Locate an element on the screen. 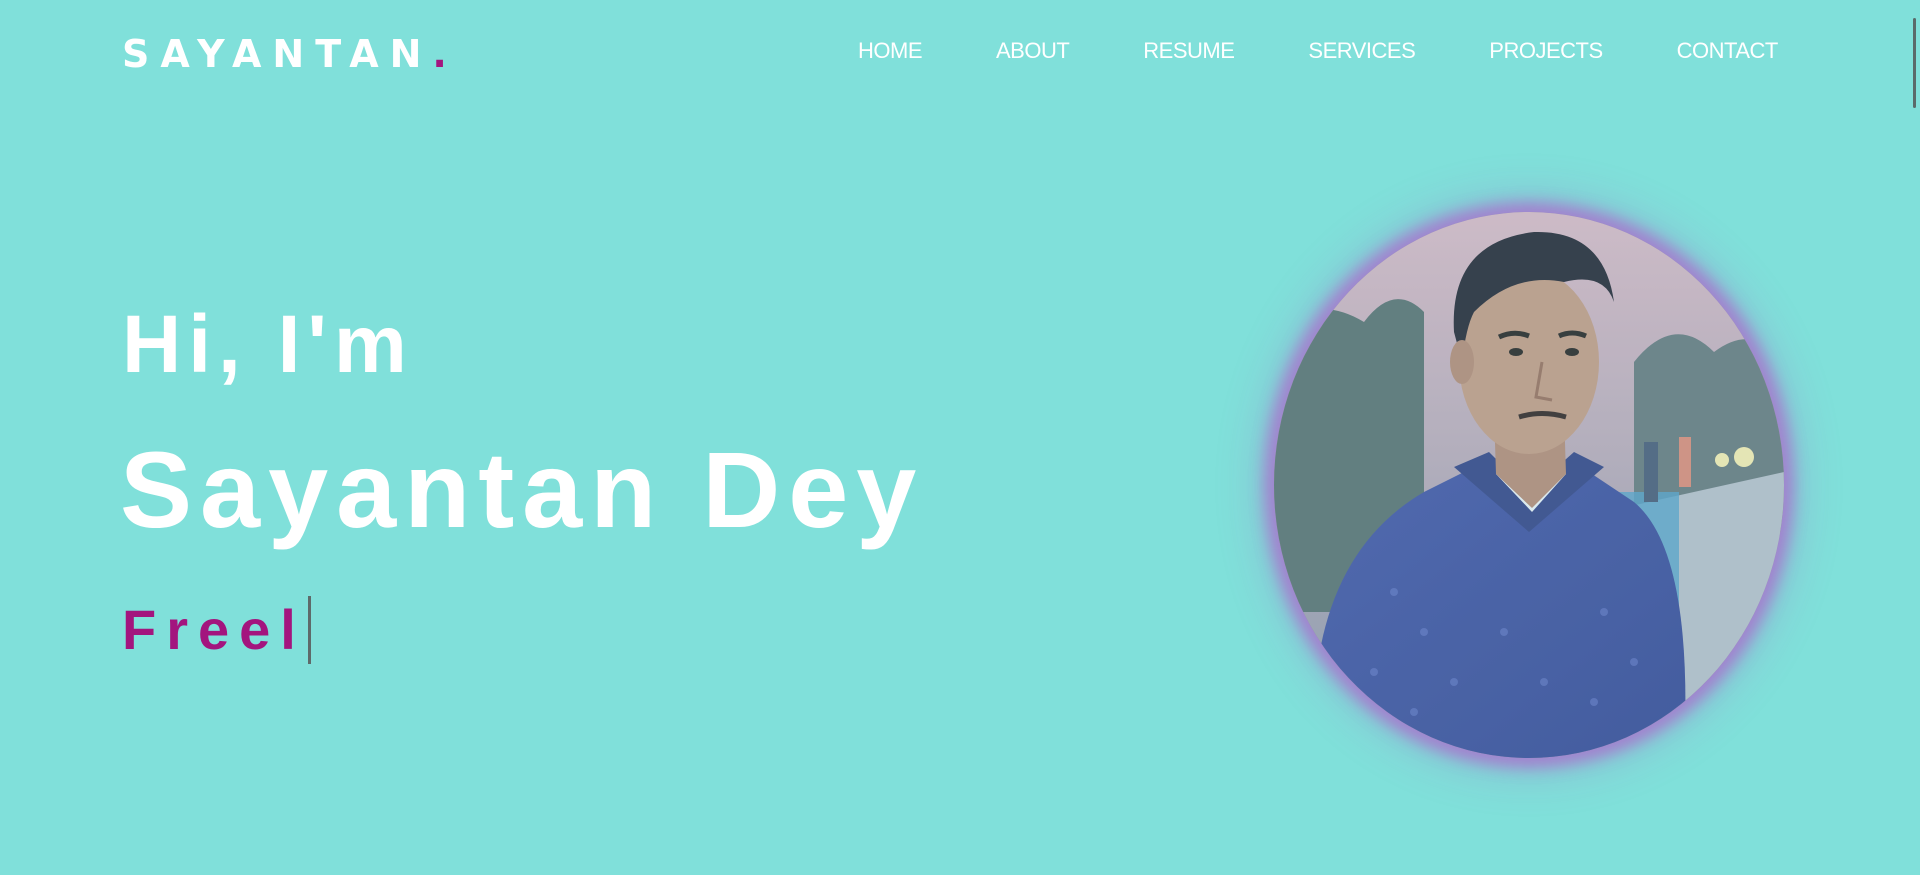 This screenshot has width=1920, height=875. typed-role: Freel is located at coordinates (216, 630).